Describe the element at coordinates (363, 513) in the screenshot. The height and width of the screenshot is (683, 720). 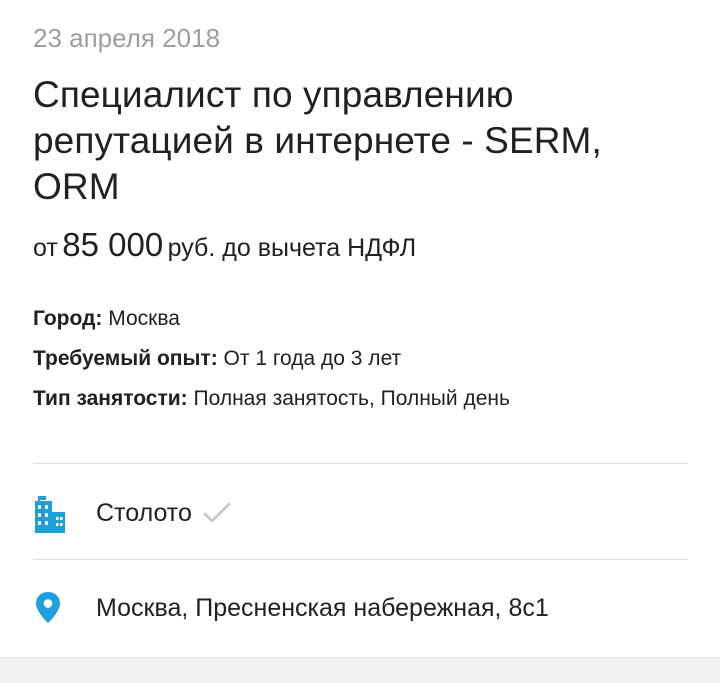
I see `company-row: Столото` at that location.